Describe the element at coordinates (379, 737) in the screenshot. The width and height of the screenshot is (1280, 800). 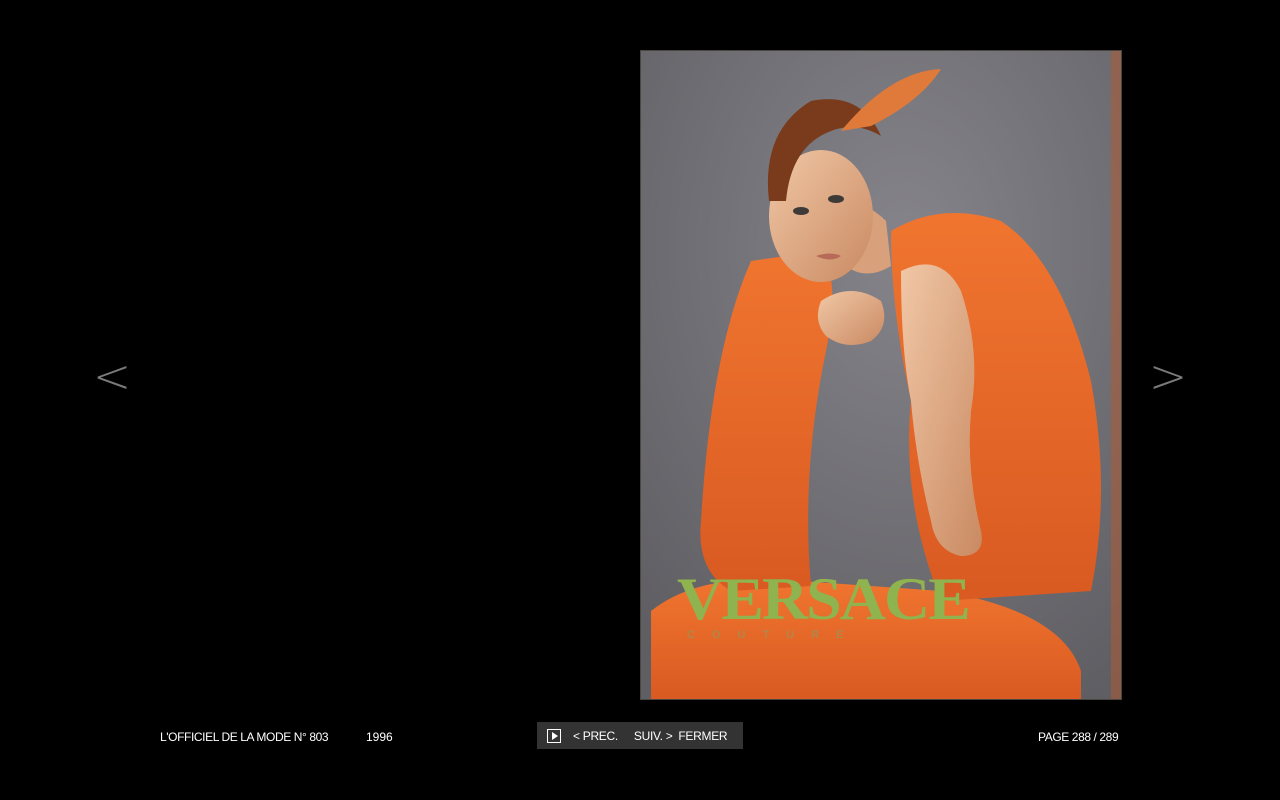
I see `issue-year: 1996` at that location.